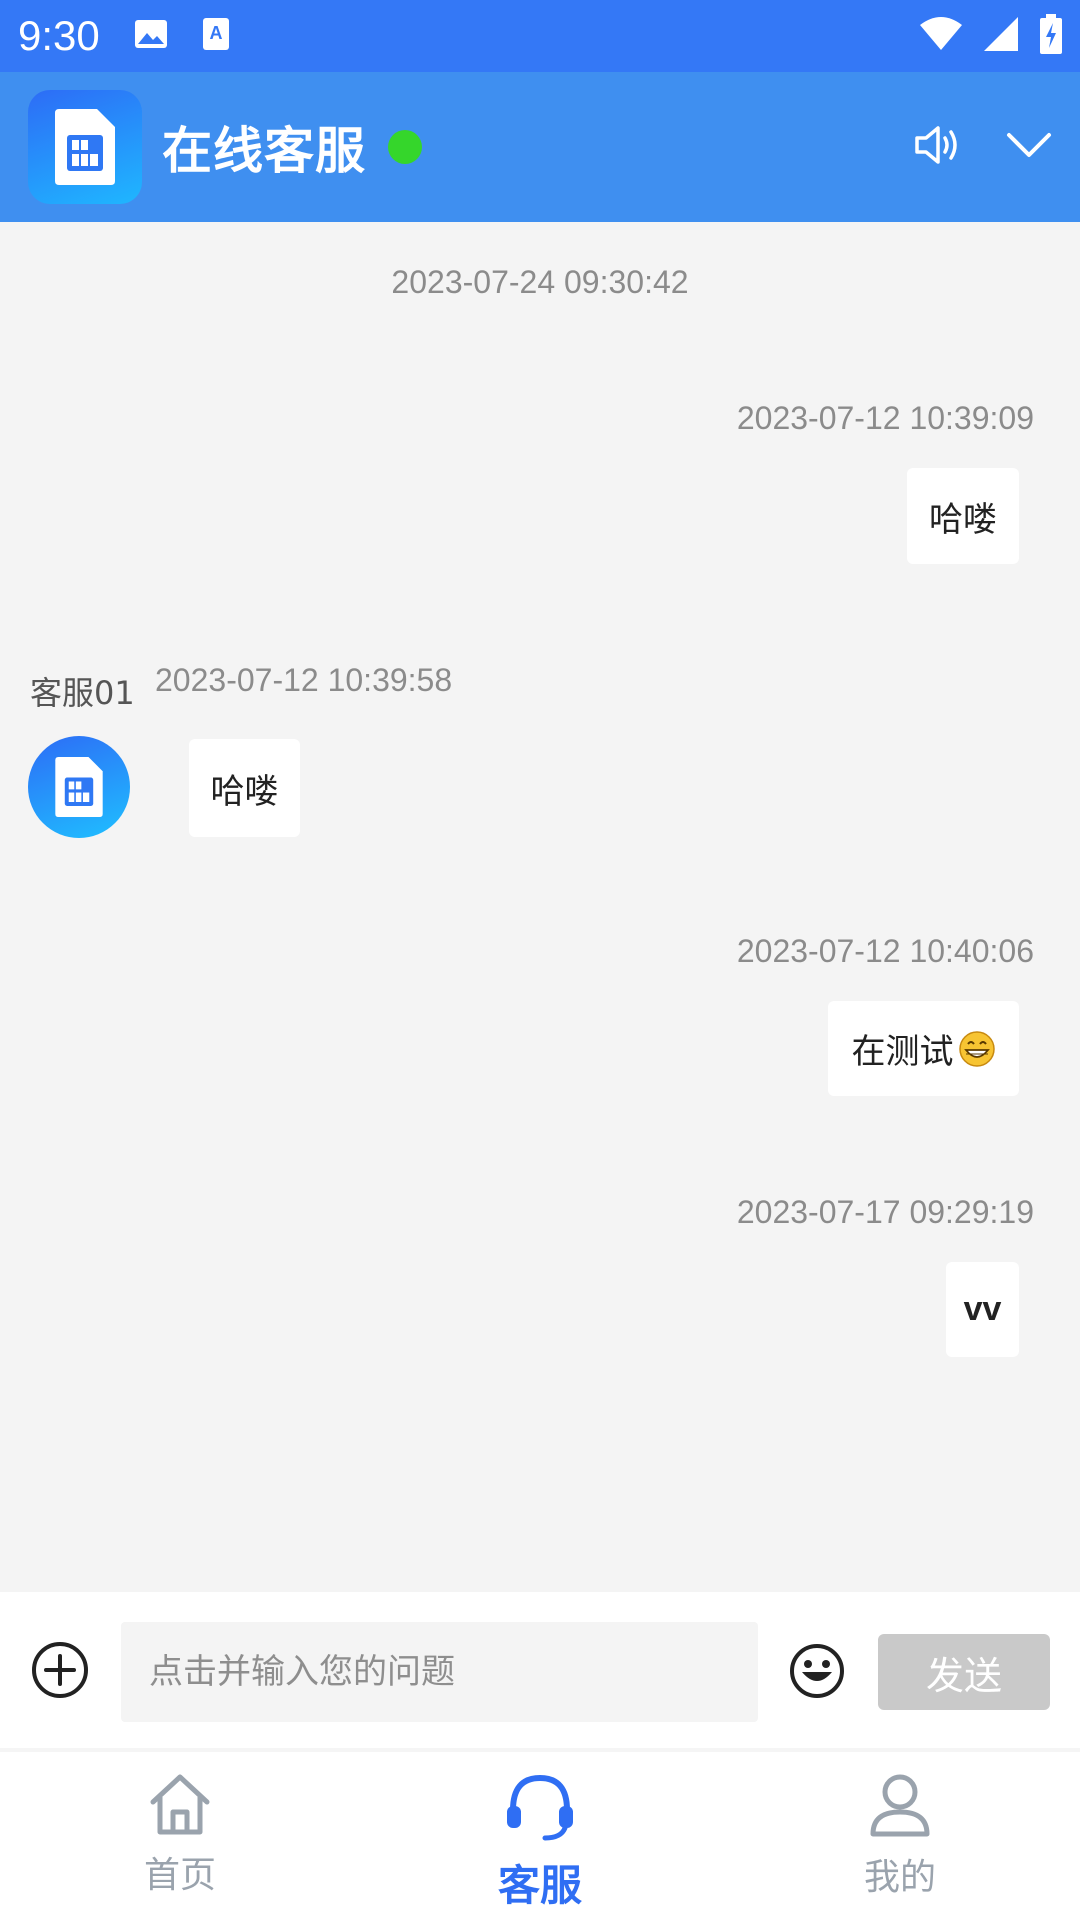 This screenshot has width=1080, height=1920. What do you see at coordinates (1051, 36) in the screenshot?
I see `battery-icon` at bounding box center [1051, 36].